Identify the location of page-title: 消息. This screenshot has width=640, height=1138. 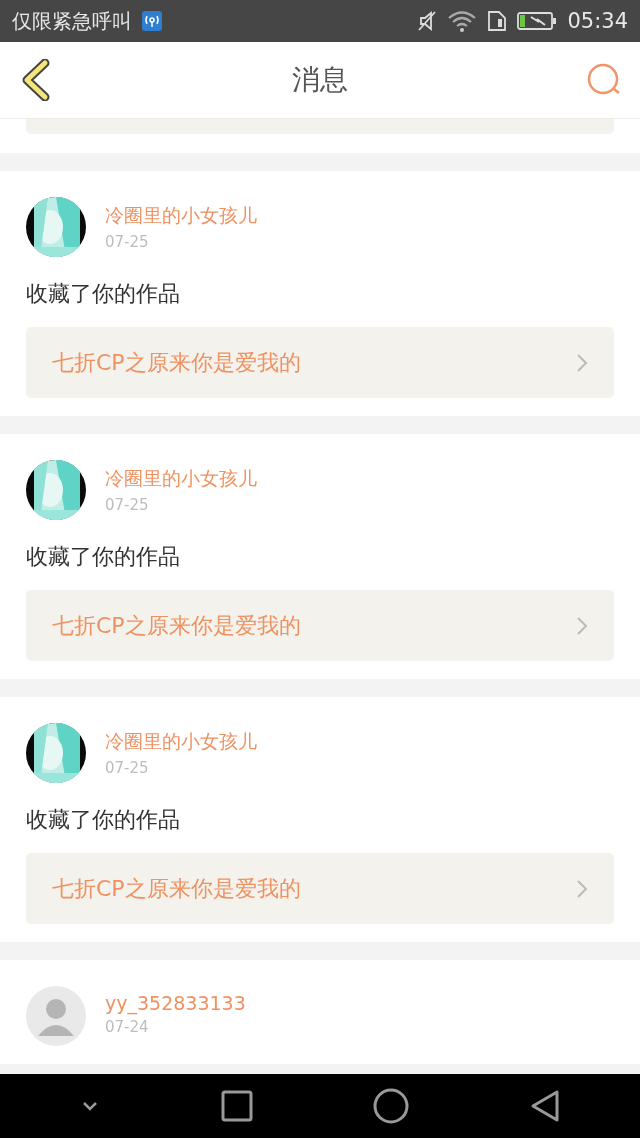
(320, 80).